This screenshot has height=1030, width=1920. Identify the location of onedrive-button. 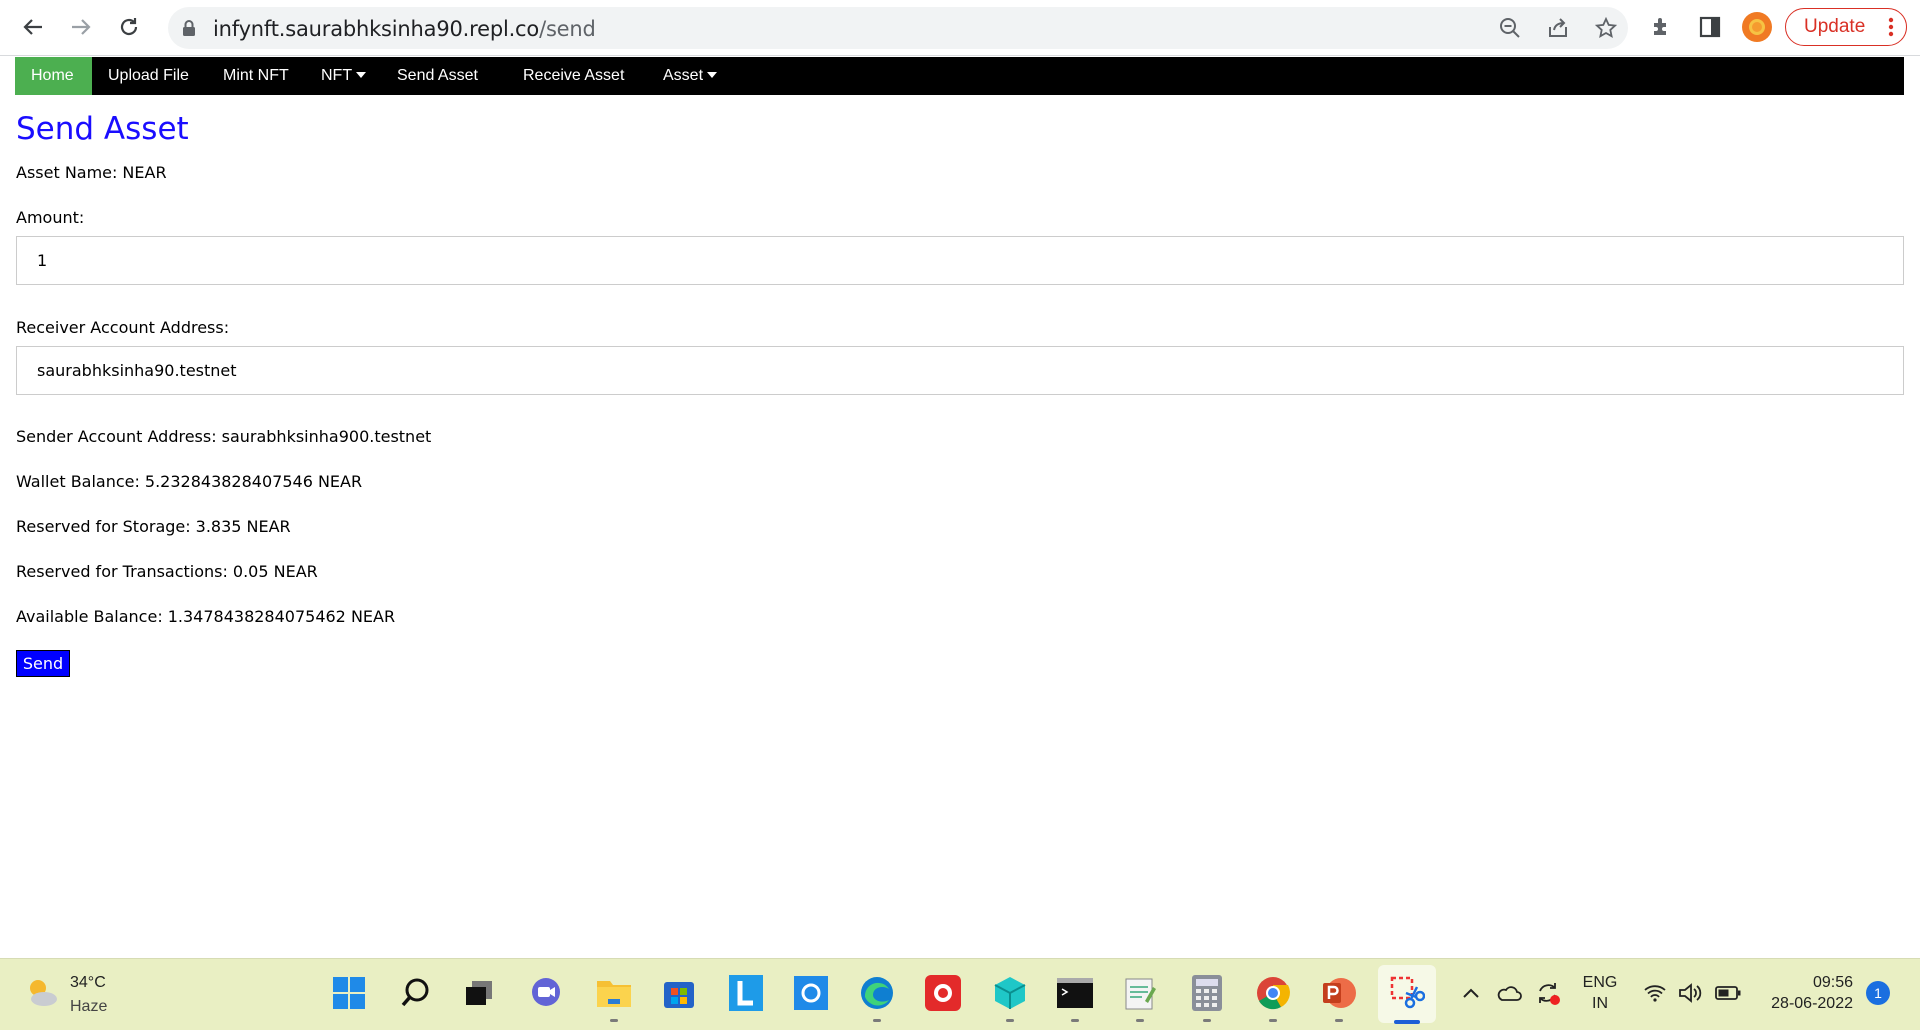
(1509, 993).